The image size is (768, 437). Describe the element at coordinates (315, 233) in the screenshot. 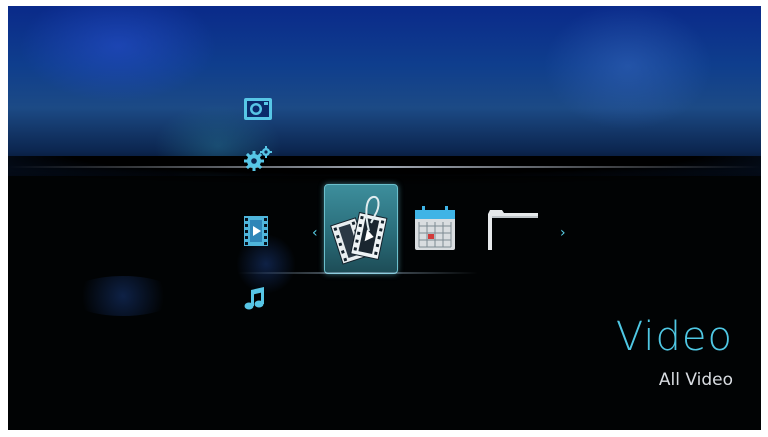

I see `chevron-left-icon: ‹` at that location.